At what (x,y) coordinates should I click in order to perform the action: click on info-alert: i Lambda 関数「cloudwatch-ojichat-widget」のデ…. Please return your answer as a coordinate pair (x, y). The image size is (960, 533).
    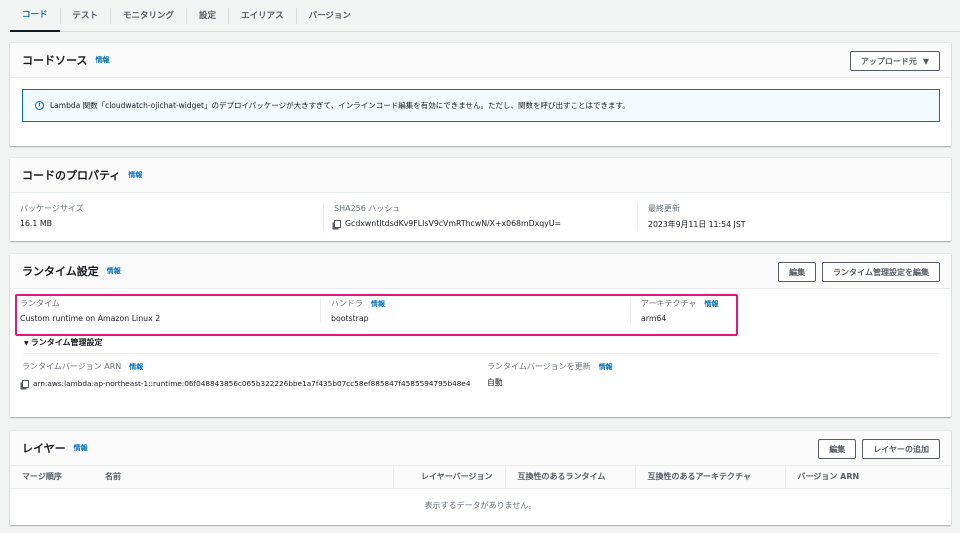
    Looking at the image, I should click on (481, 105).